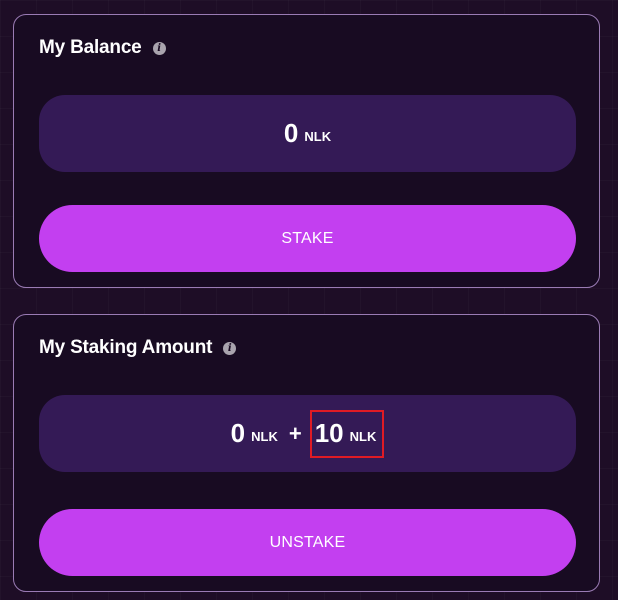 The image size is (618, 600). What do you see at coordinates (347, 433) in the screenshot?
I see `reward-highlight: 10 NLK` at bounding box center [347, 433].